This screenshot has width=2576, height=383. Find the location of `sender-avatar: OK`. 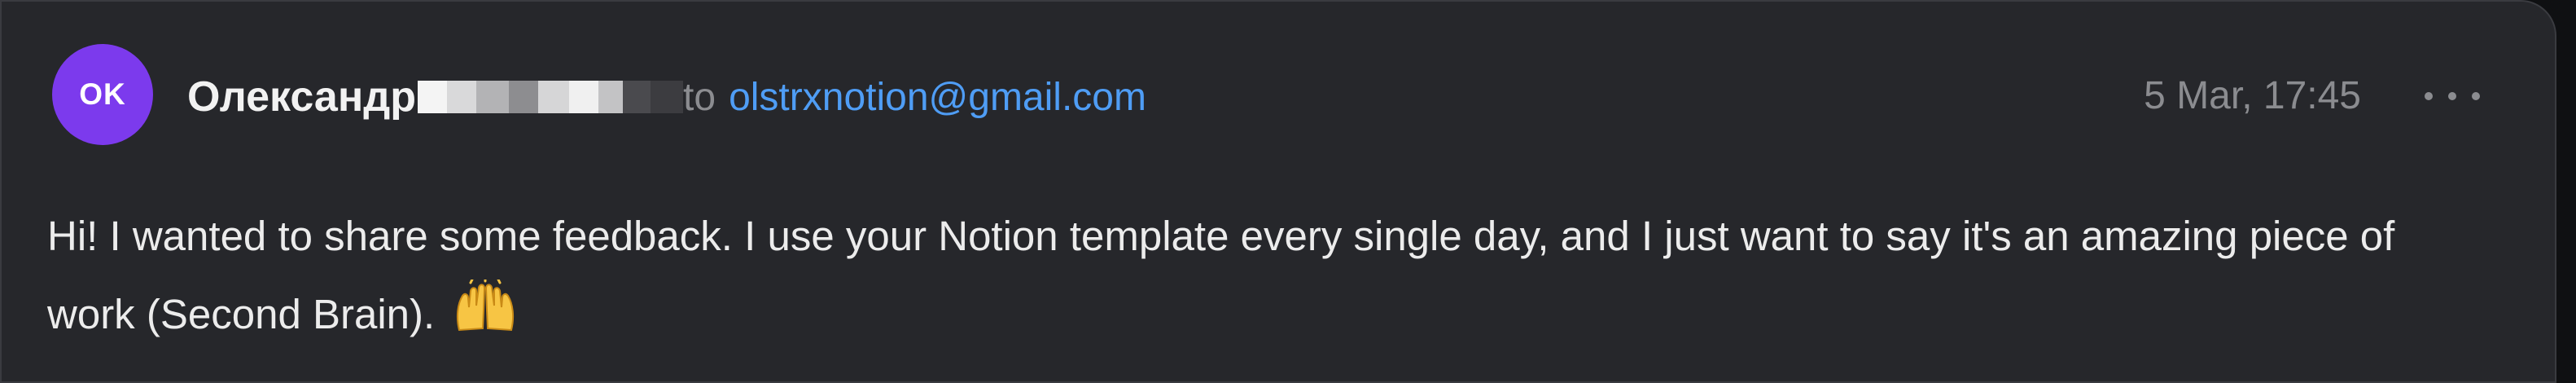

sender-avatar: OK is located at coordinates (102, 94).